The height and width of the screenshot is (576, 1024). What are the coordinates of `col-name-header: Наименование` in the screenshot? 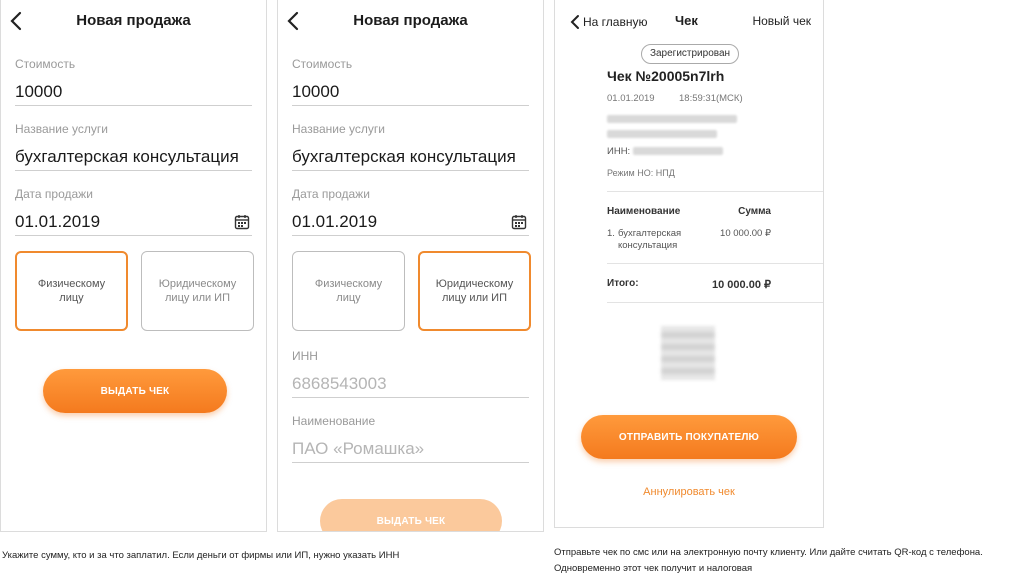 It's located at (644, 211).